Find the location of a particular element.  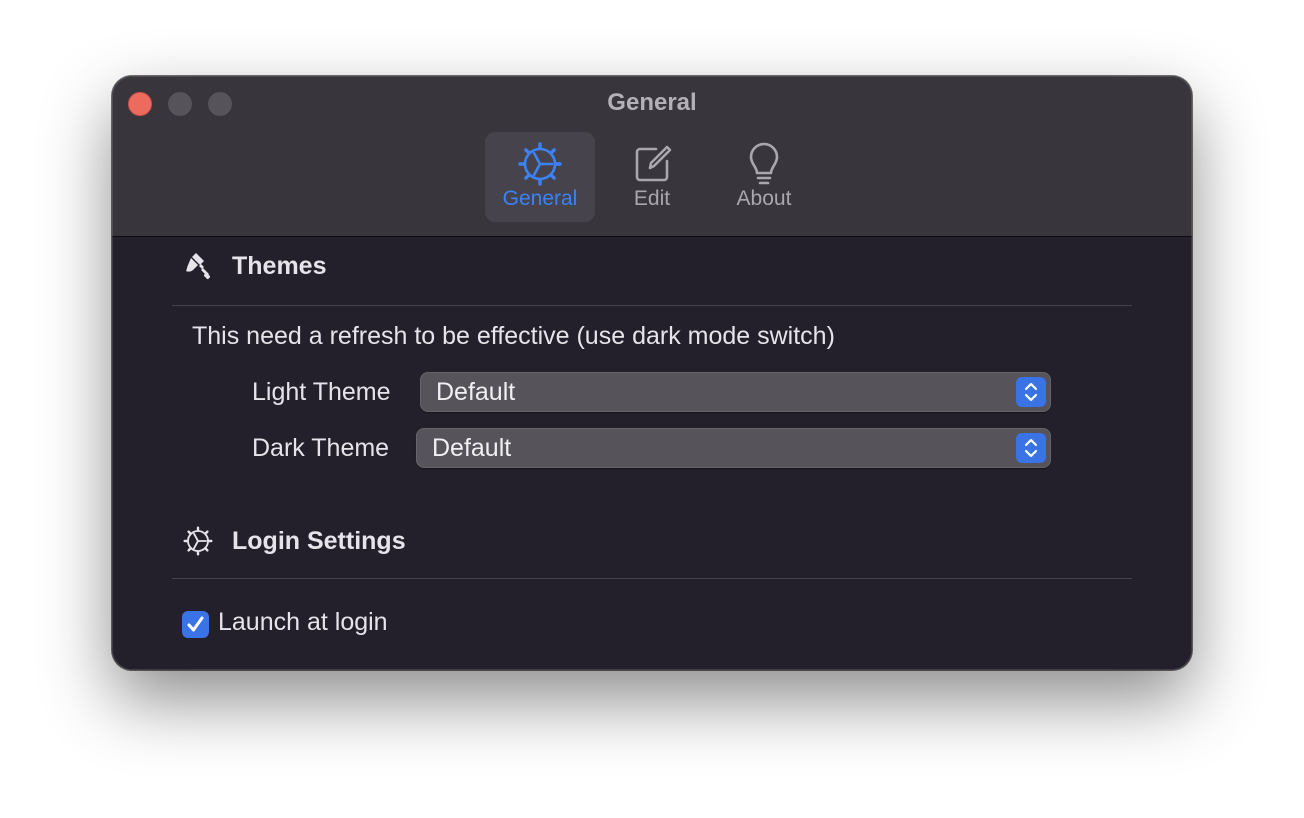

dark-theme-label: Dark Theme is located at coordinates (321, 448).